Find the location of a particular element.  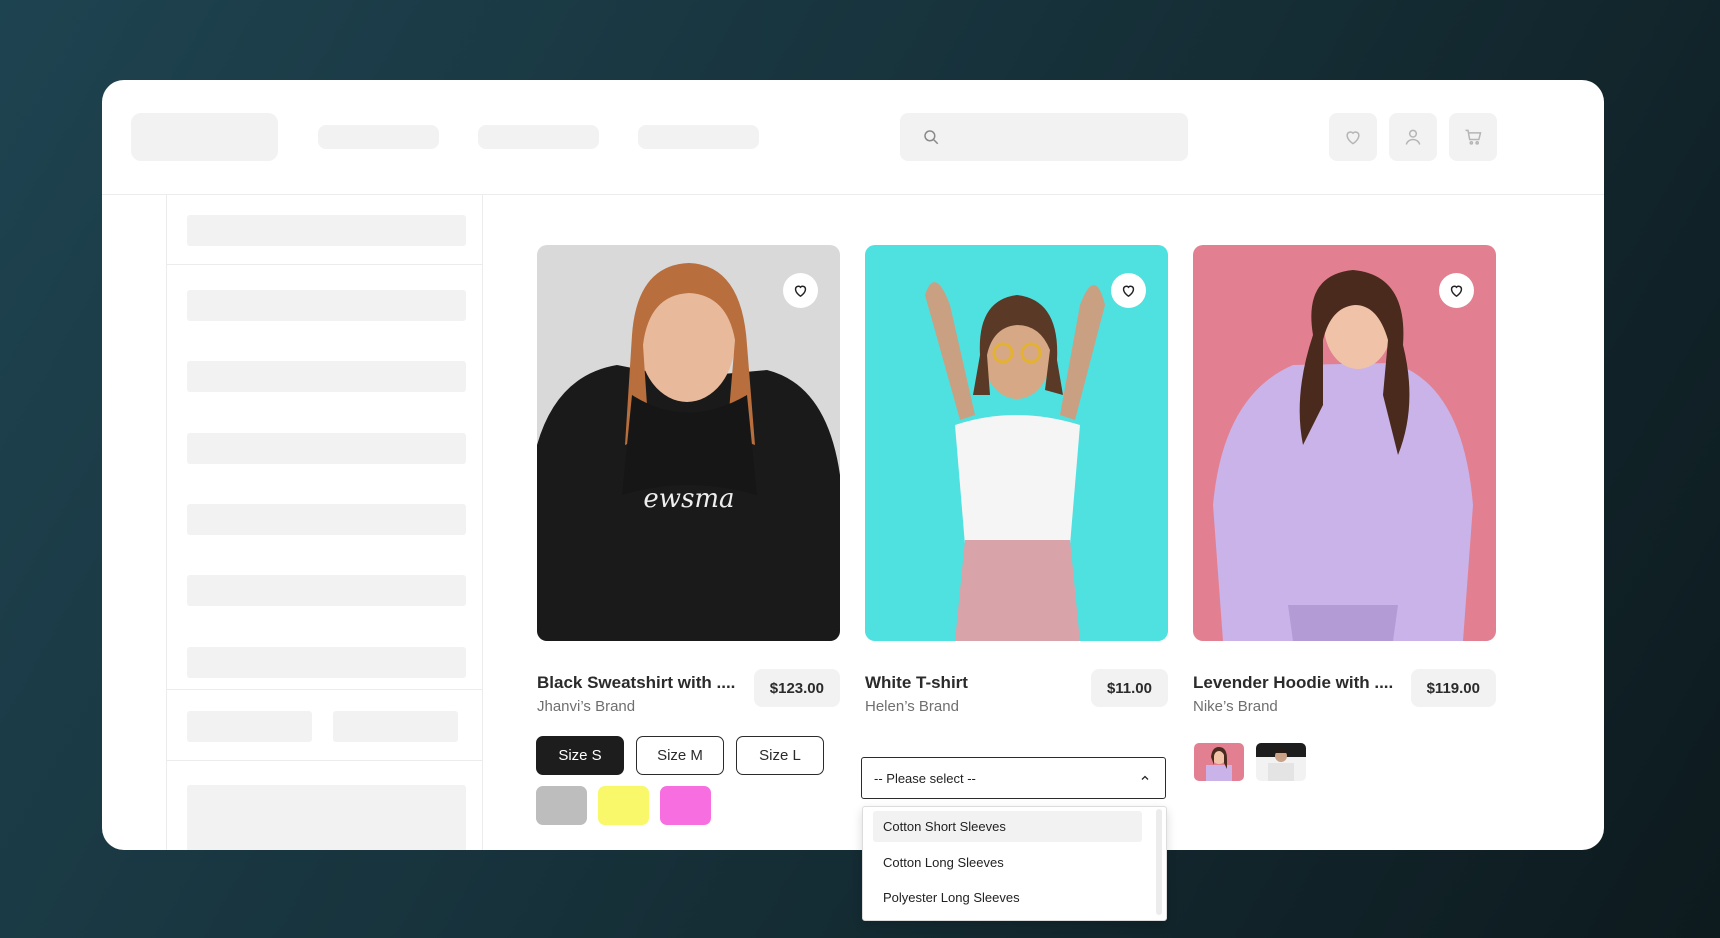

product-brand: Jhanvi’s Brand is located at coordinates (586, 706).